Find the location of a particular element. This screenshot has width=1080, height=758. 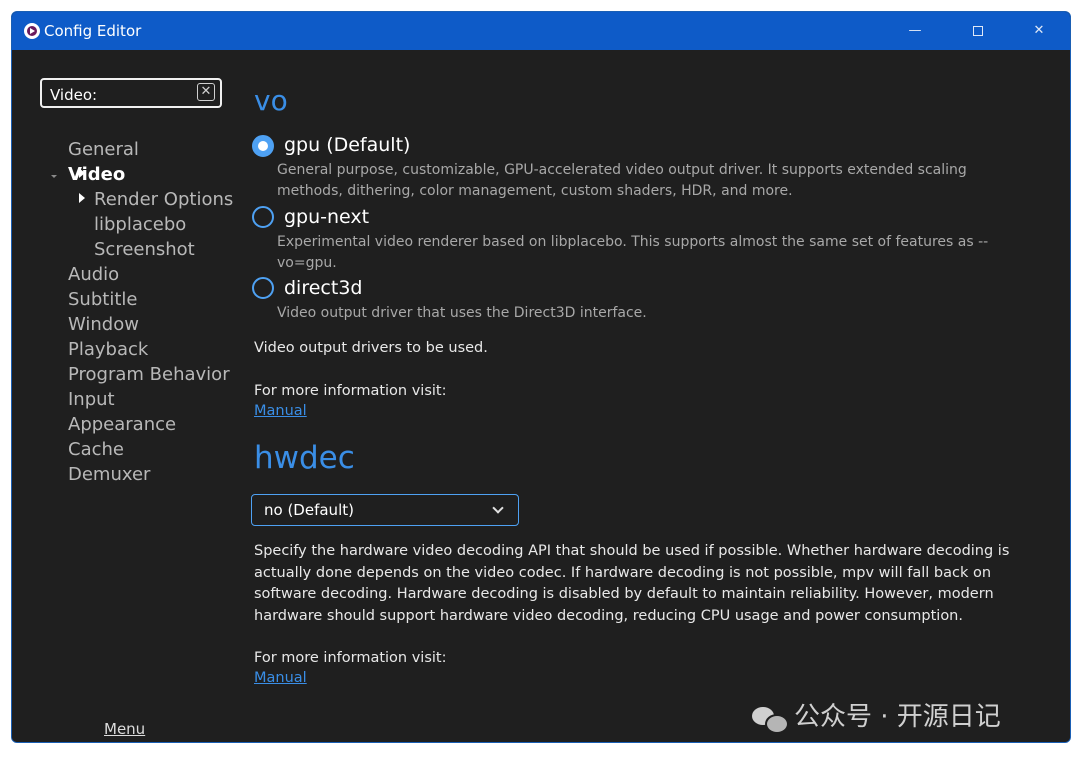

watermark: 公众号 · 开源日记 is located at coordinates (876, 715).